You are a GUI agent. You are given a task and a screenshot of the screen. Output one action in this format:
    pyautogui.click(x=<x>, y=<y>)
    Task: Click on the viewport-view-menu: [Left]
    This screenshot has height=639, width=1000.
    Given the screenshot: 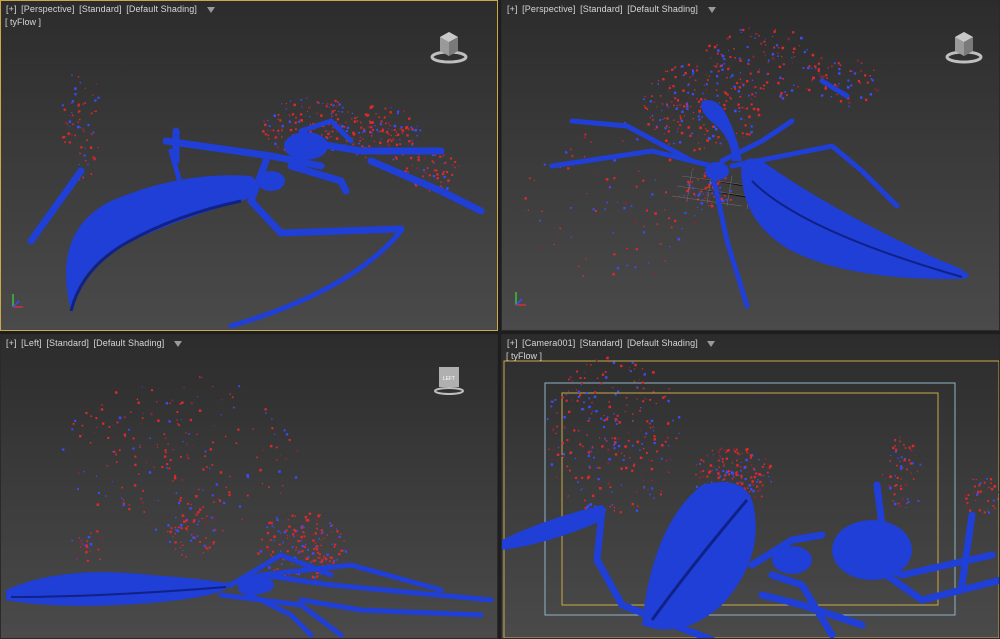 What is the action you would take?
    pyautogui.click(x=31, y=343)
    